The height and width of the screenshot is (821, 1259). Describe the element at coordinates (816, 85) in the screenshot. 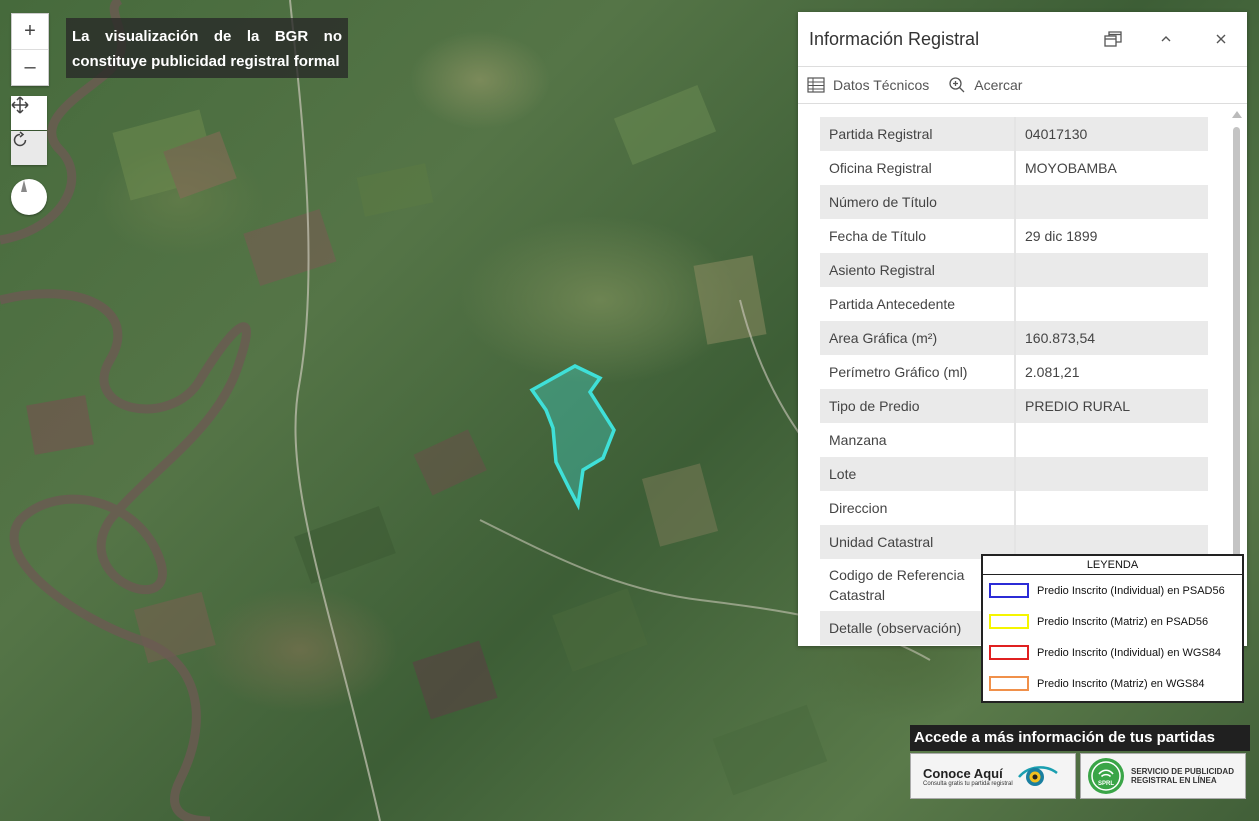

I see `table-icon` at that location.